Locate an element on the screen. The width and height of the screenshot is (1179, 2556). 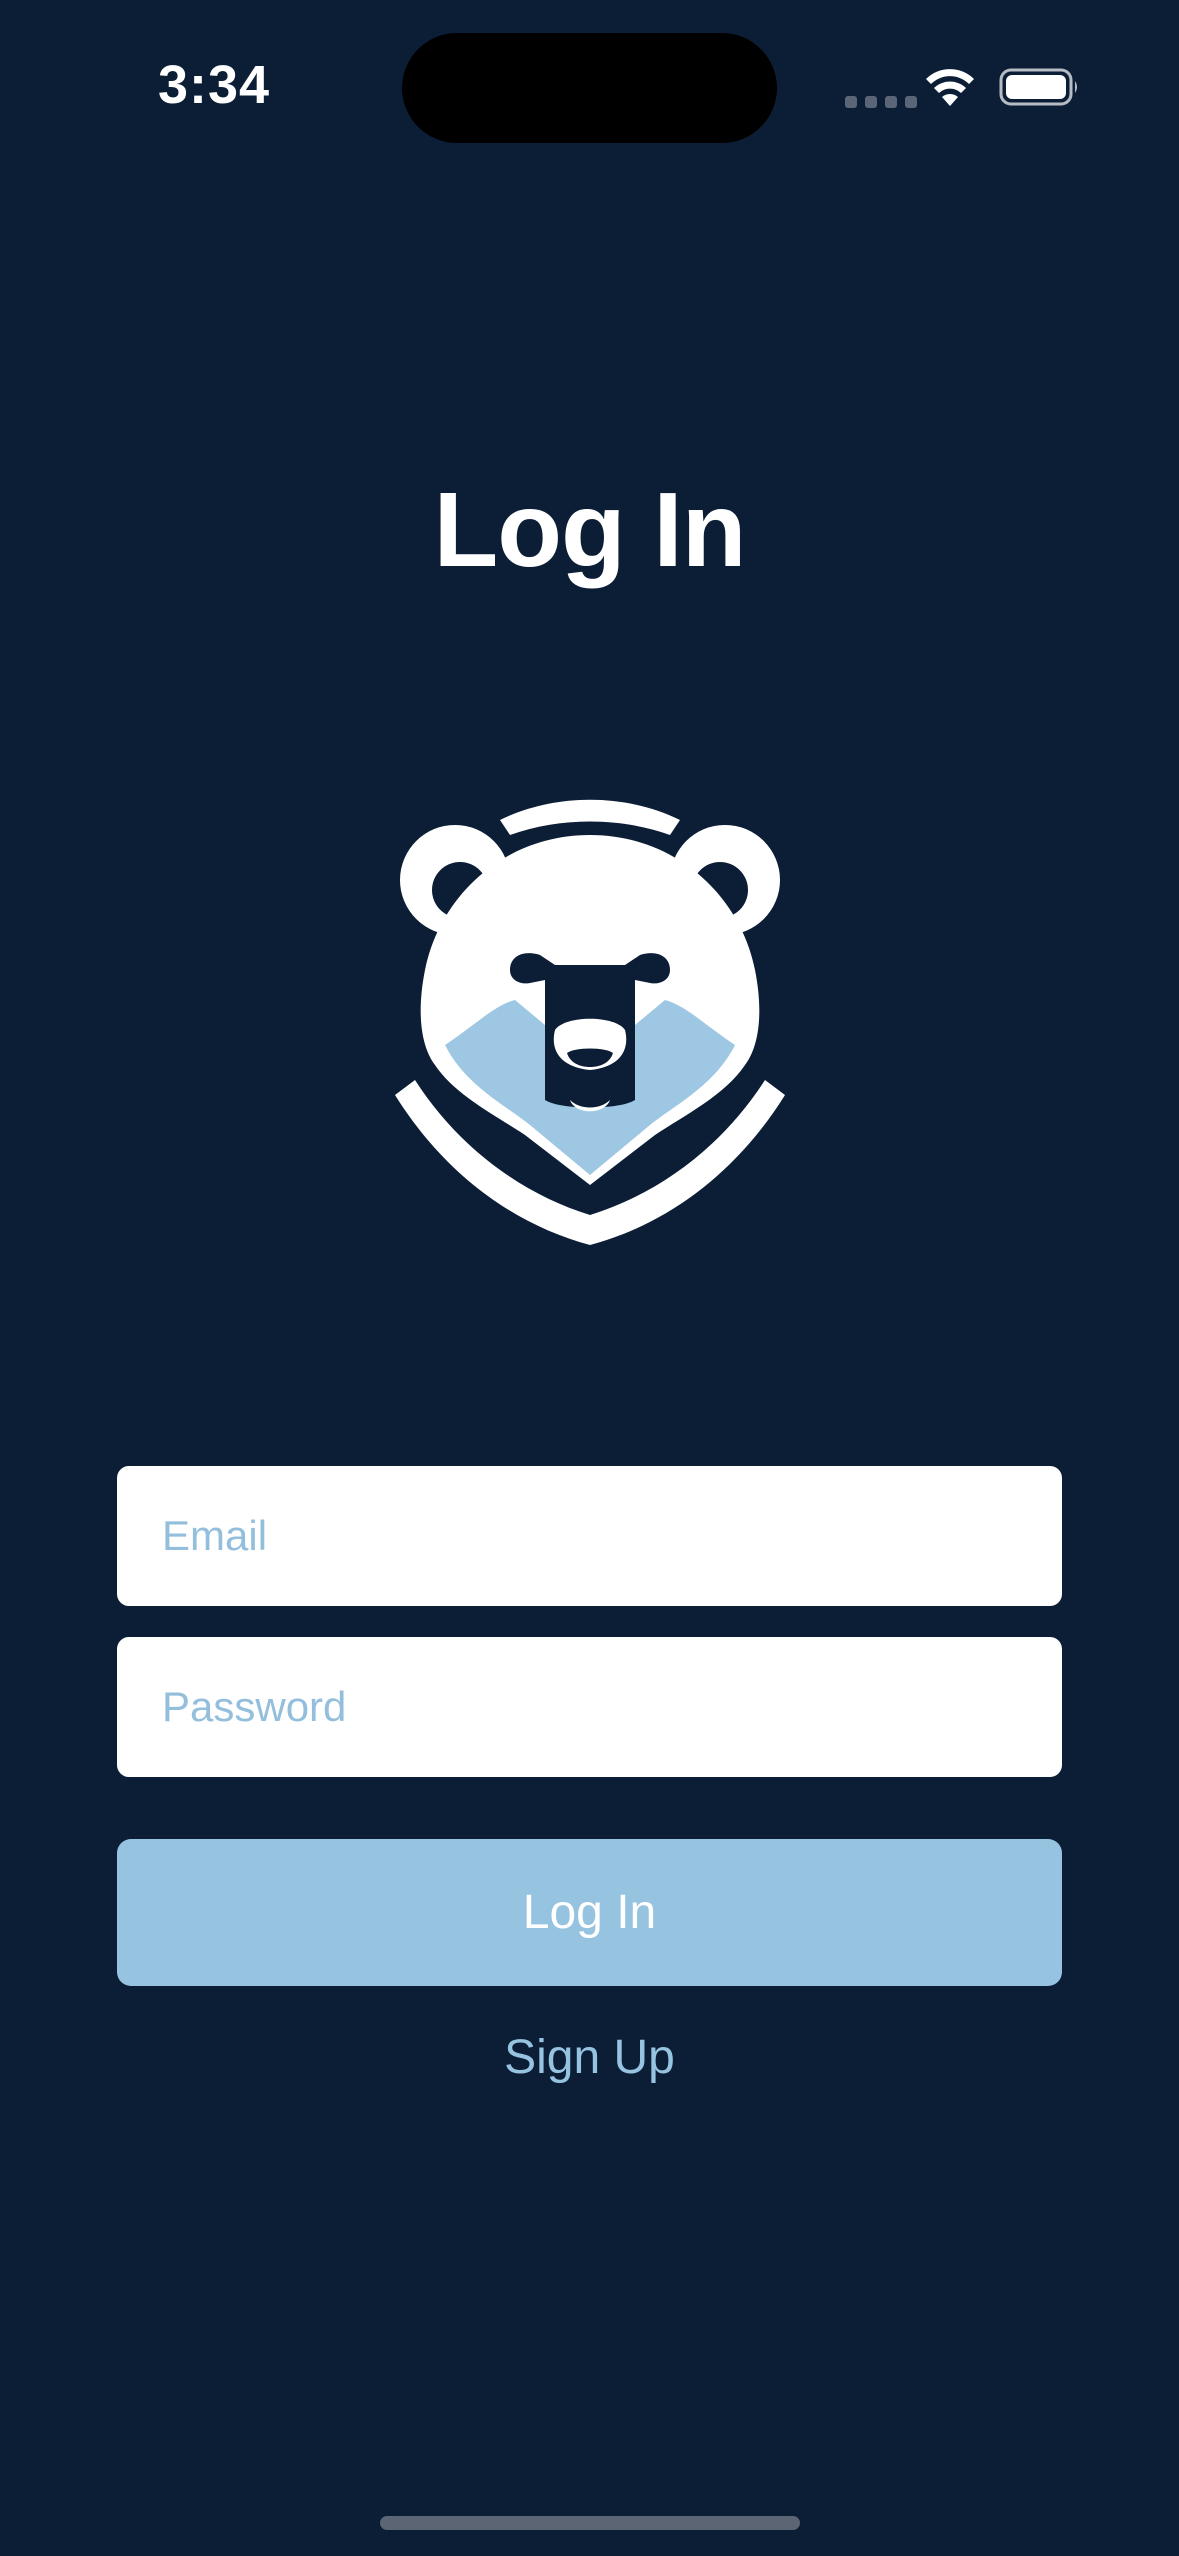
login-button: Log In is located at coordinates (589, 1912).